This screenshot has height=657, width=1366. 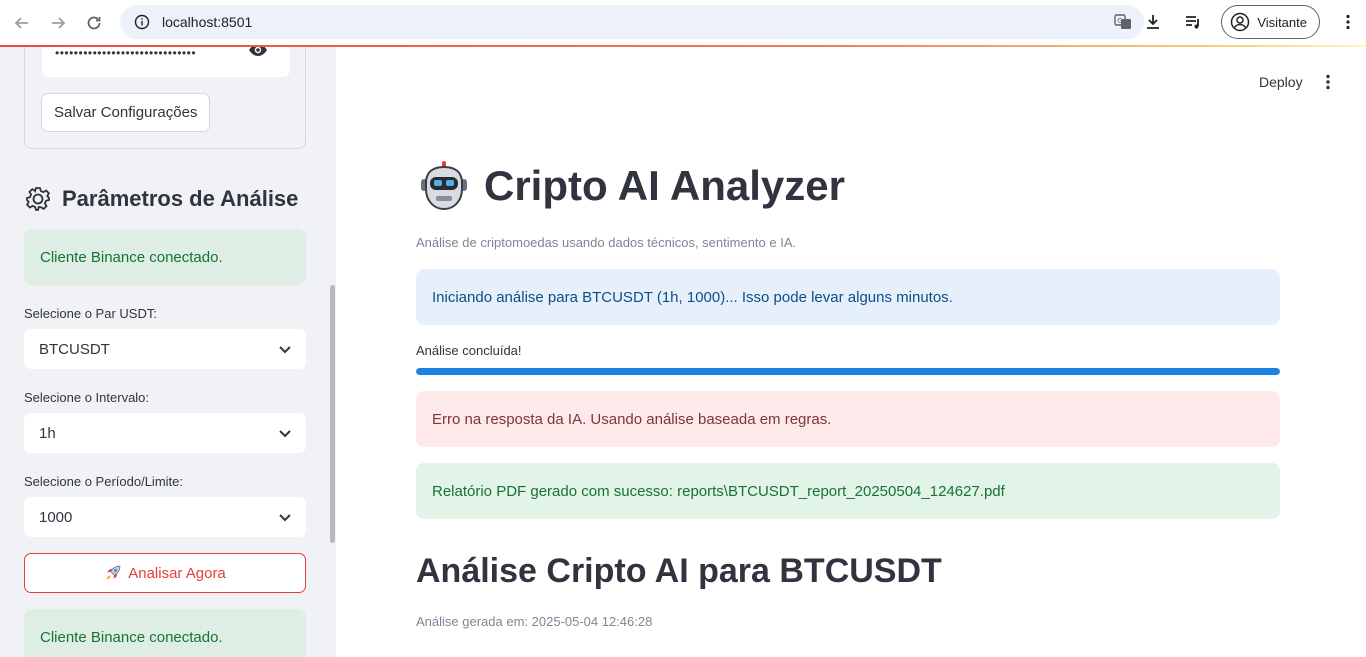 I want to click on translate-icon: G, so click(x=1123, y=24).